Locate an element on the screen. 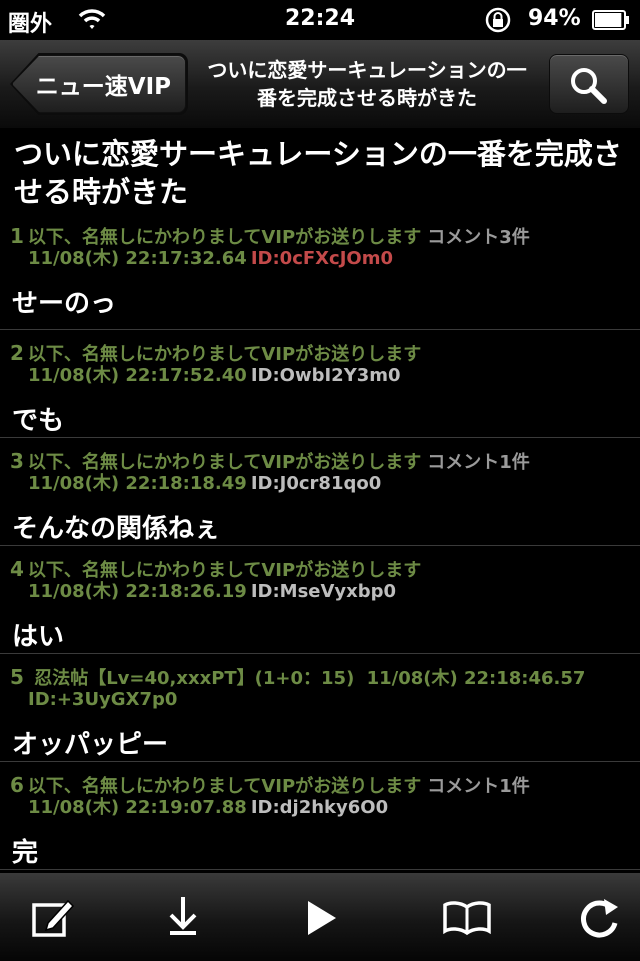  post-id: ID:J0cr81qo0 is located at coordinates (316, 483).